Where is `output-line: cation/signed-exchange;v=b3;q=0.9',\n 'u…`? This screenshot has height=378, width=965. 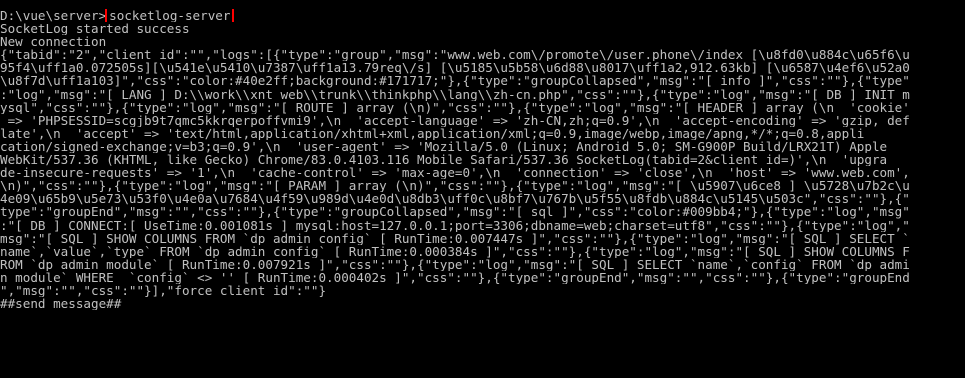
output-line: cation/signed-exchange;v=b3;q=0.9',\n 'u… is located at coordinates (444, 146).